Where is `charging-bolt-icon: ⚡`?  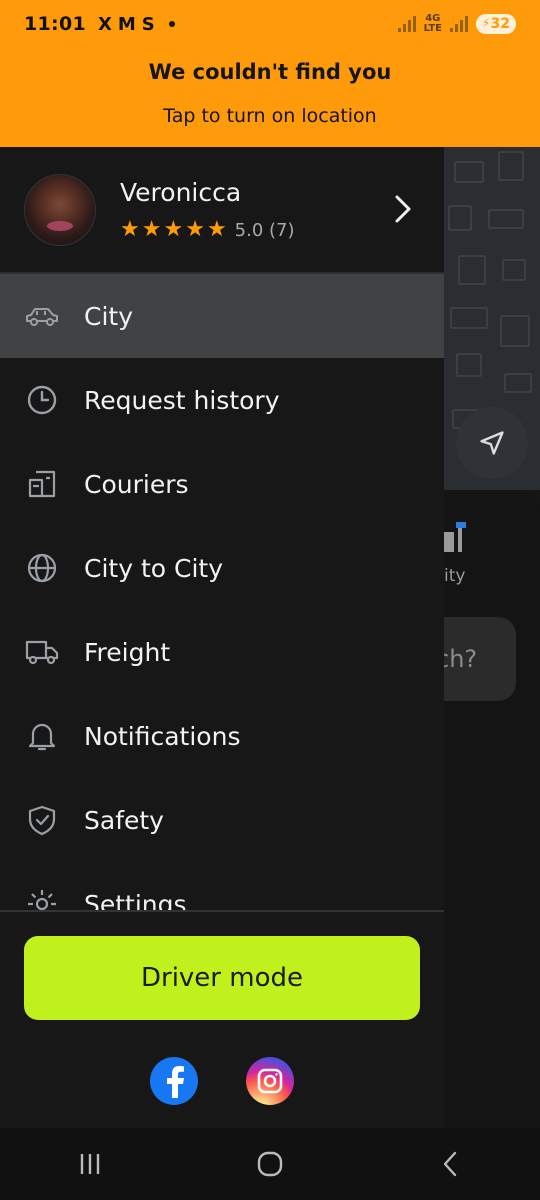 charging-bolt-icon: ⚡ is located at coordinates (486, 23).